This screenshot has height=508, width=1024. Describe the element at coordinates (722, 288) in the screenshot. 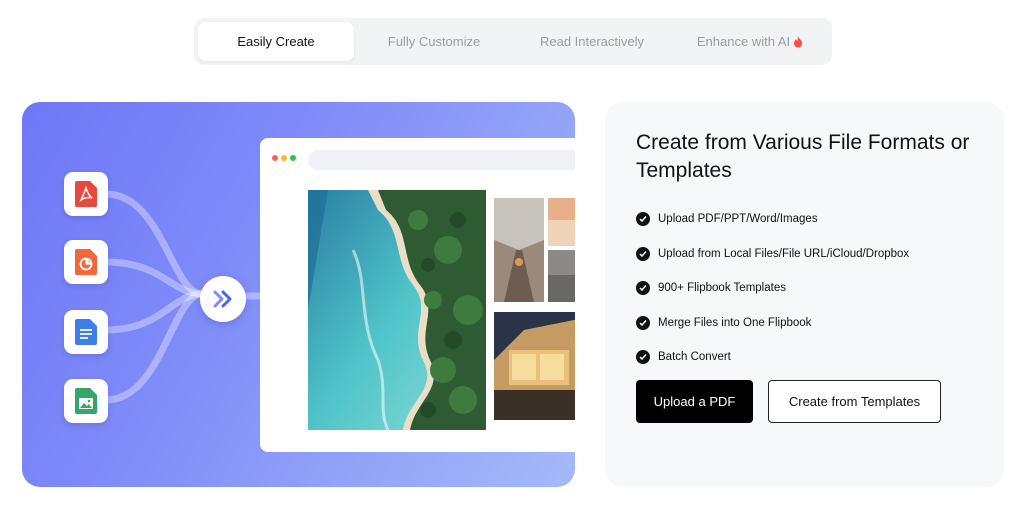

I see `feature-label: 900+ Flipbook Templates` at that location.